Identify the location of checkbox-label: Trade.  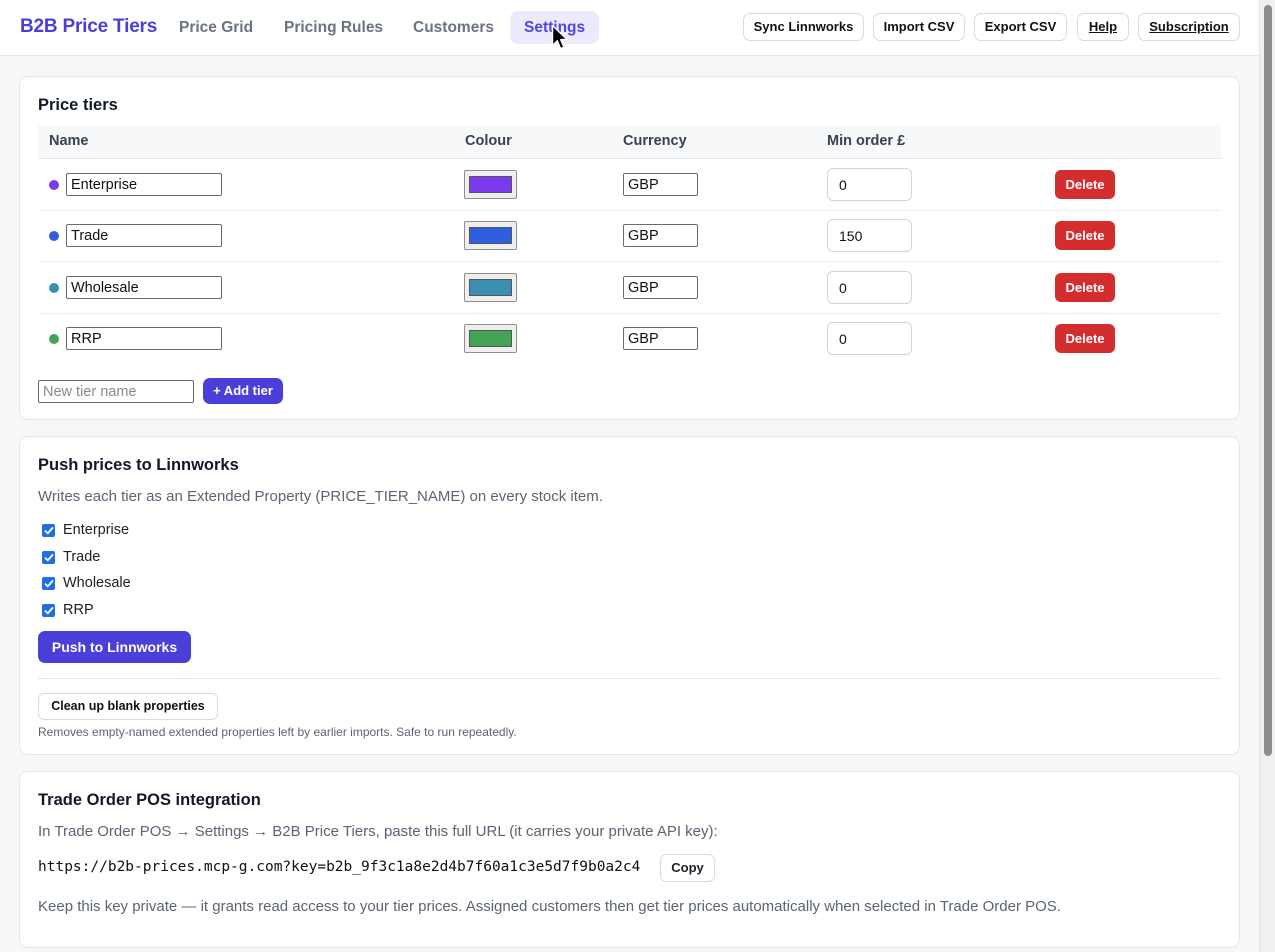
(82, 557).